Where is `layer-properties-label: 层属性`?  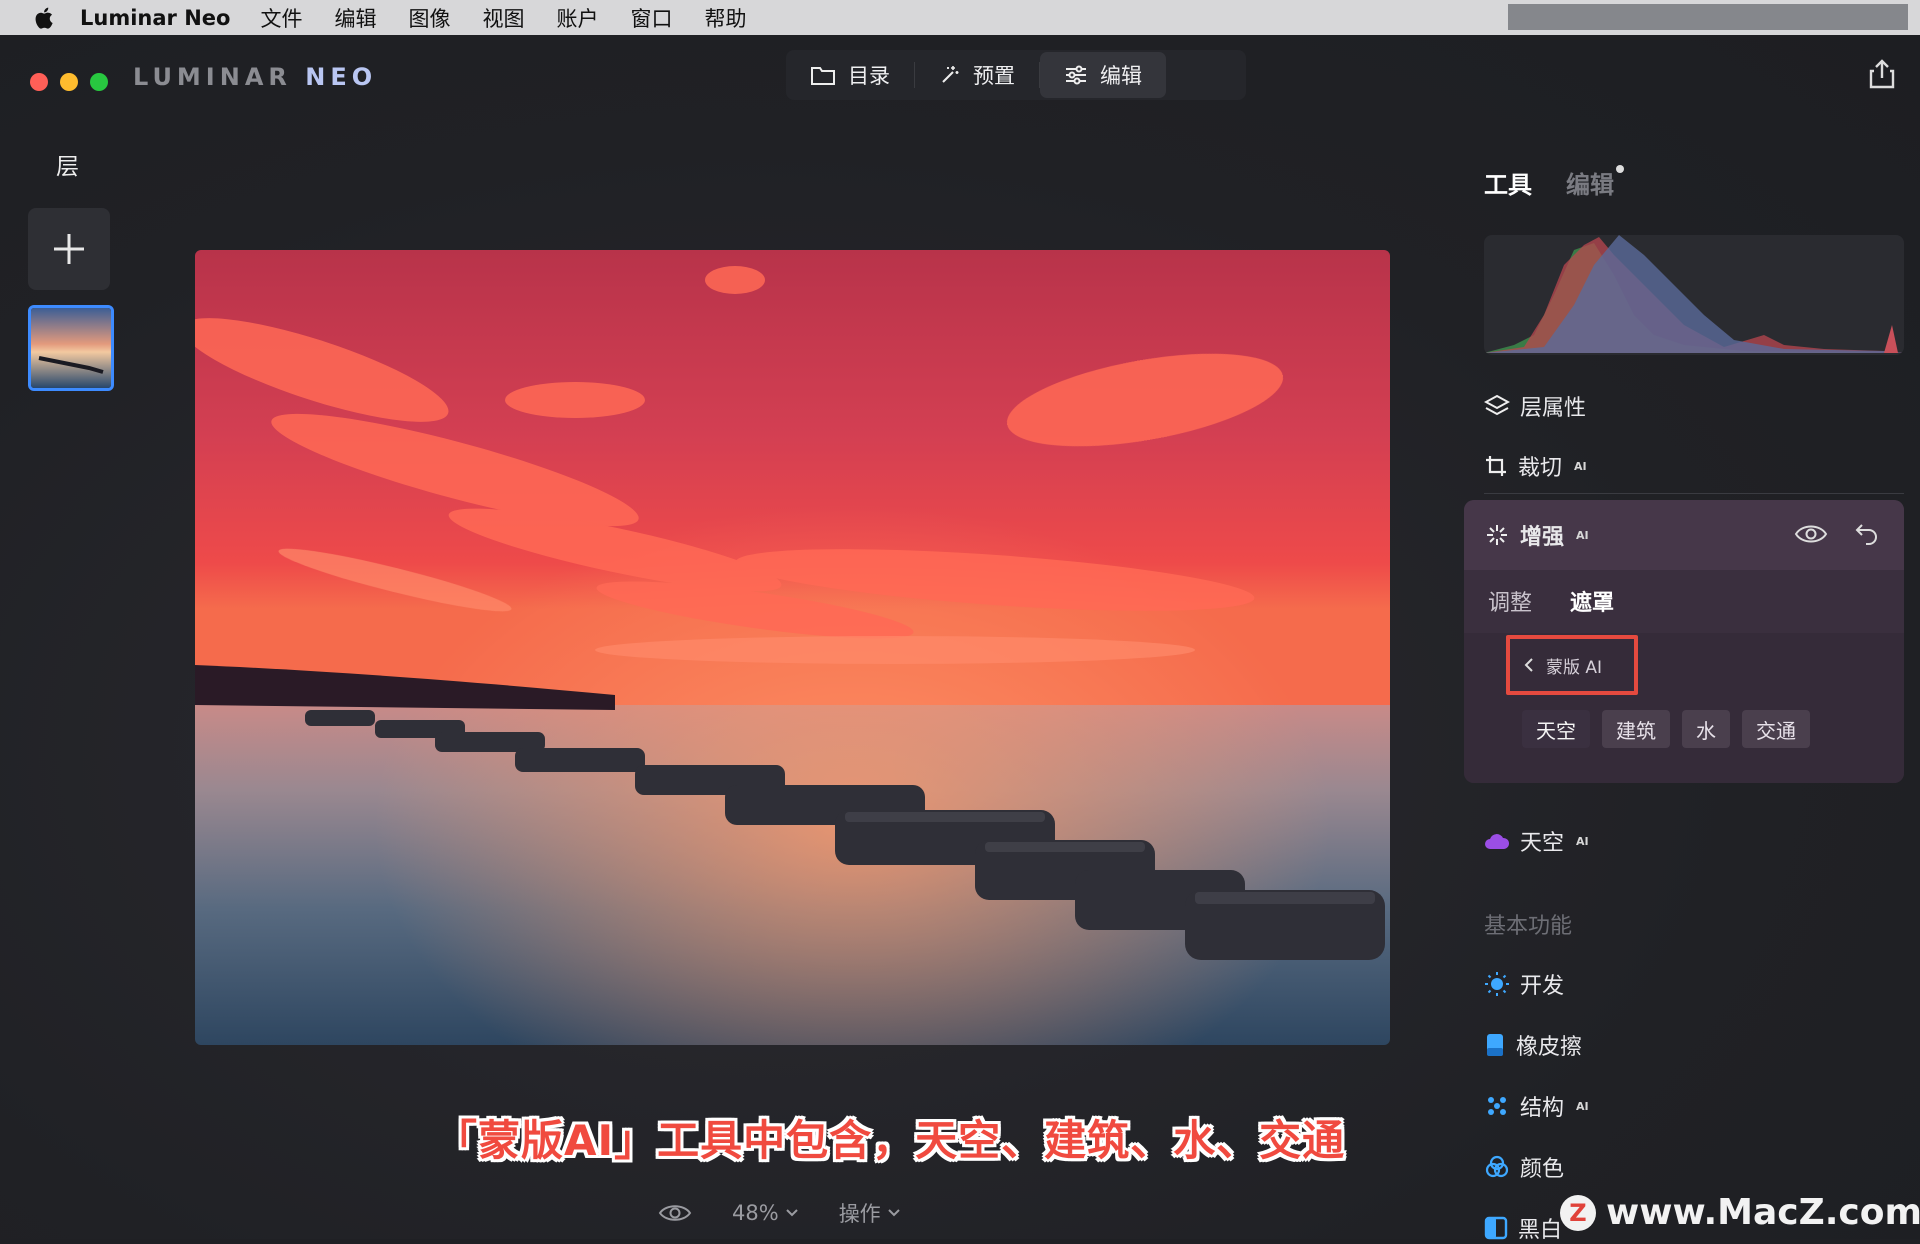 layer-properties-label: 层属性 is located at coordinates (1553, 408).